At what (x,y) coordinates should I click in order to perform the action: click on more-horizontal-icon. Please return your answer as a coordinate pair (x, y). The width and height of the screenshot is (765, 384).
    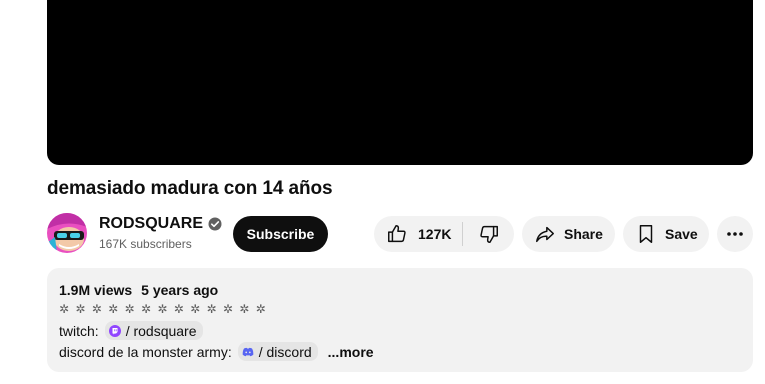
    Looking at the image, I should click on (735, 234).